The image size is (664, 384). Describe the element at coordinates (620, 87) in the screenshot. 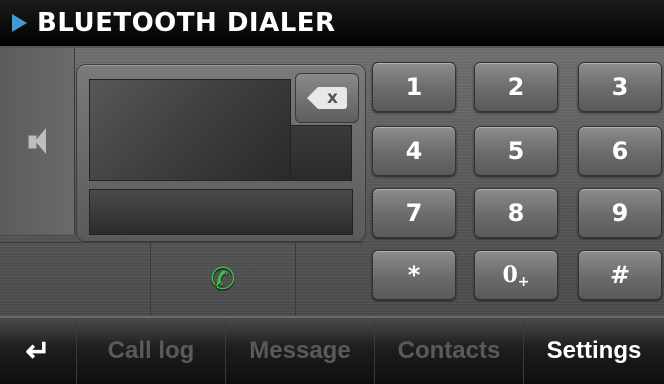

I see `key-3: 3` at that location.